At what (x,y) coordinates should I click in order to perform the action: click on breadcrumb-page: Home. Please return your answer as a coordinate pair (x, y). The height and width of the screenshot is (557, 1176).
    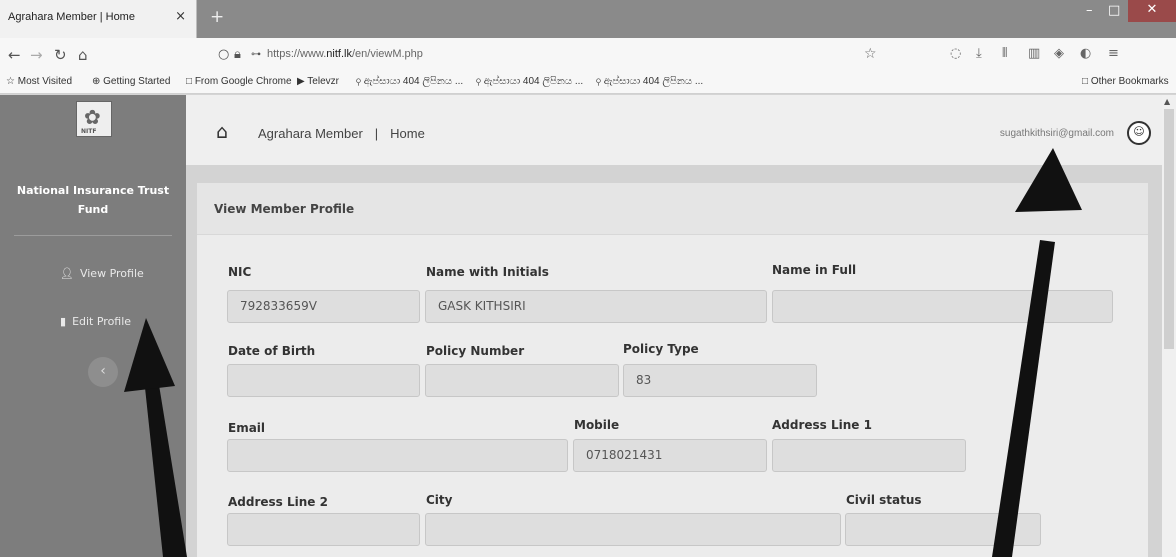
    Looking at the image, I should click on (407, 133).